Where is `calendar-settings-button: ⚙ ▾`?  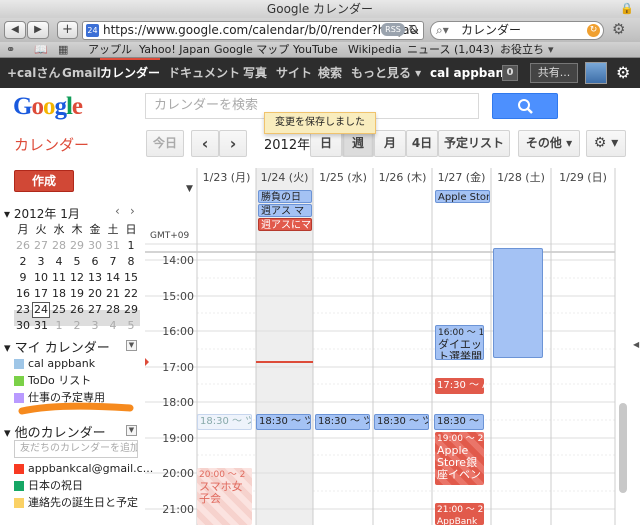
calendar-settings-button: ⚙ ▾ is located at coordinates (606, 143).